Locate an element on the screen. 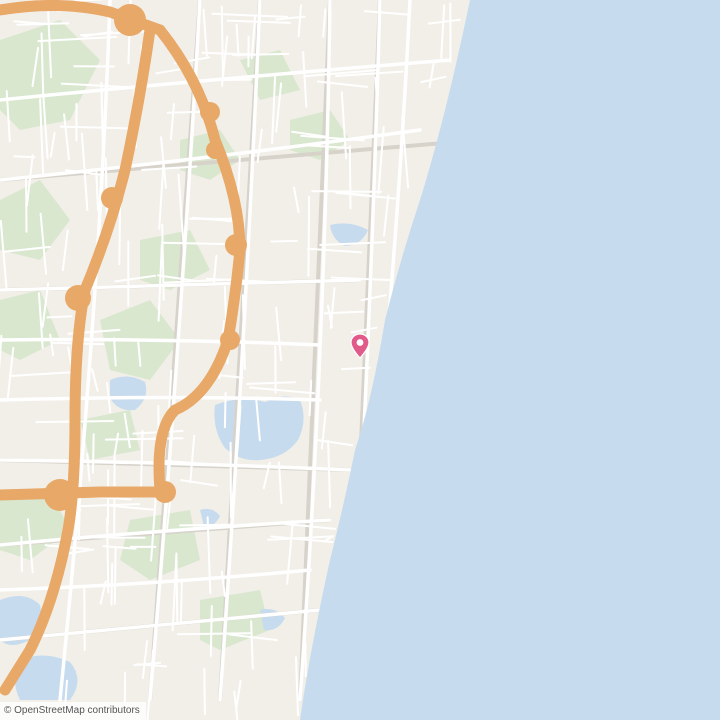  map-attribution: © OpenStreetMap contributors is located at coordinates (73, 711).